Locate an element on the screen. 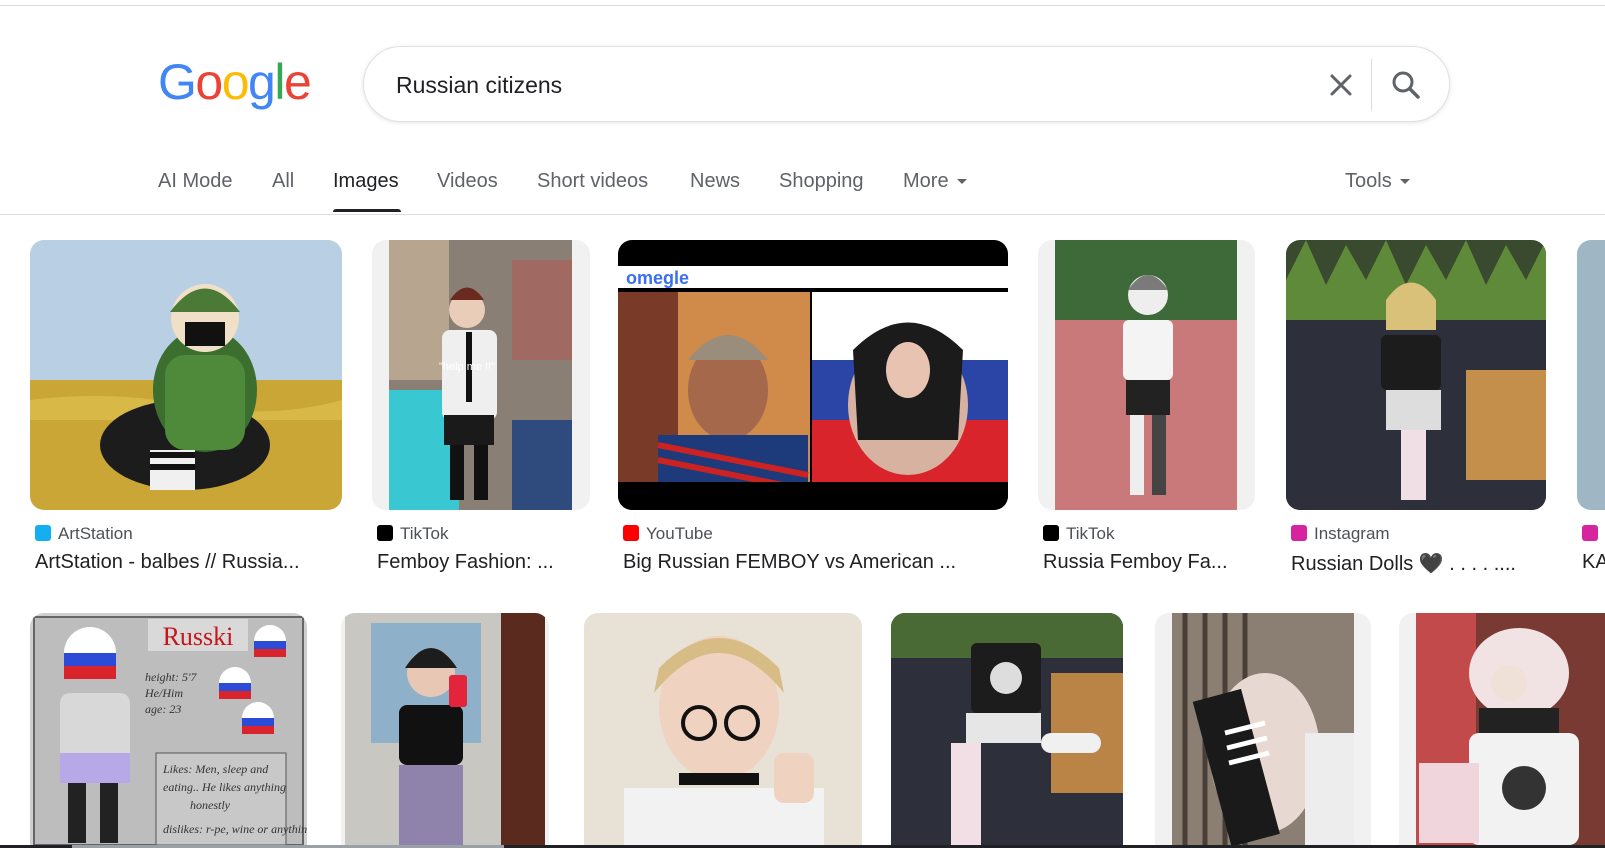 The image size is (1605, 848). tab-short-videos: Short videos is located at coordinates (592, 181).